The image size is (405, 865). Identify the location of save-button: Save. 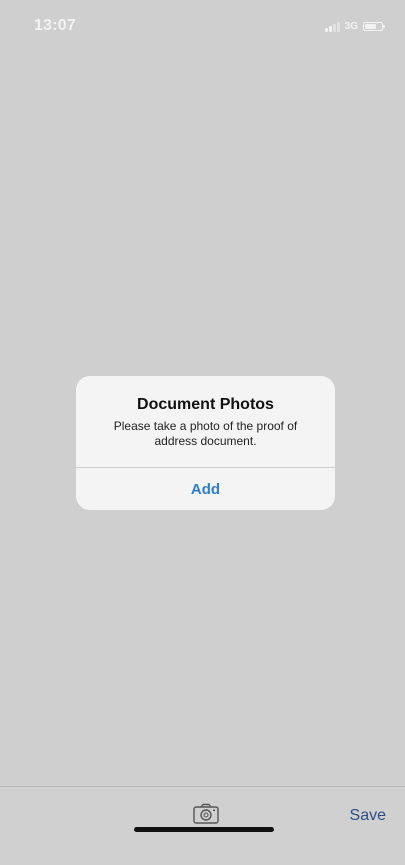
(368, 816).